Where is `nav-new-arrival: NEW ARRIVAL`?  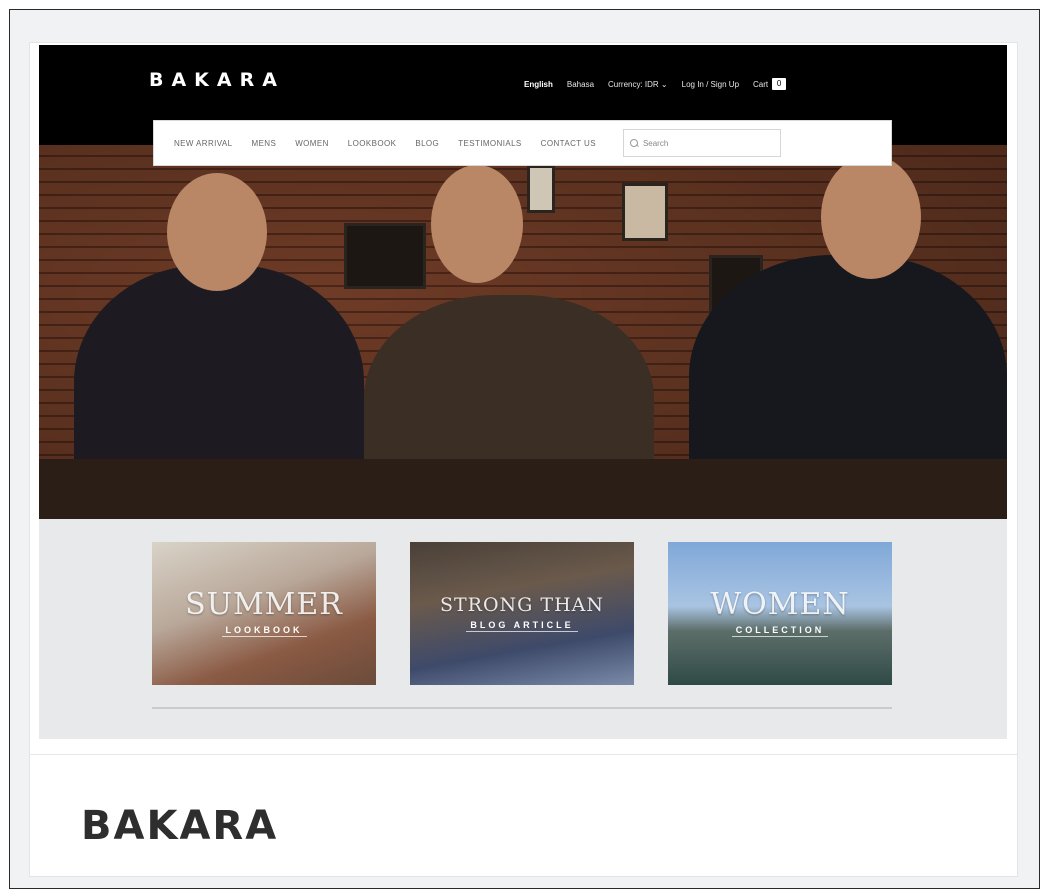
nav-new-arrival: NEW ARRIVAL is located at coordinates (203, 143).